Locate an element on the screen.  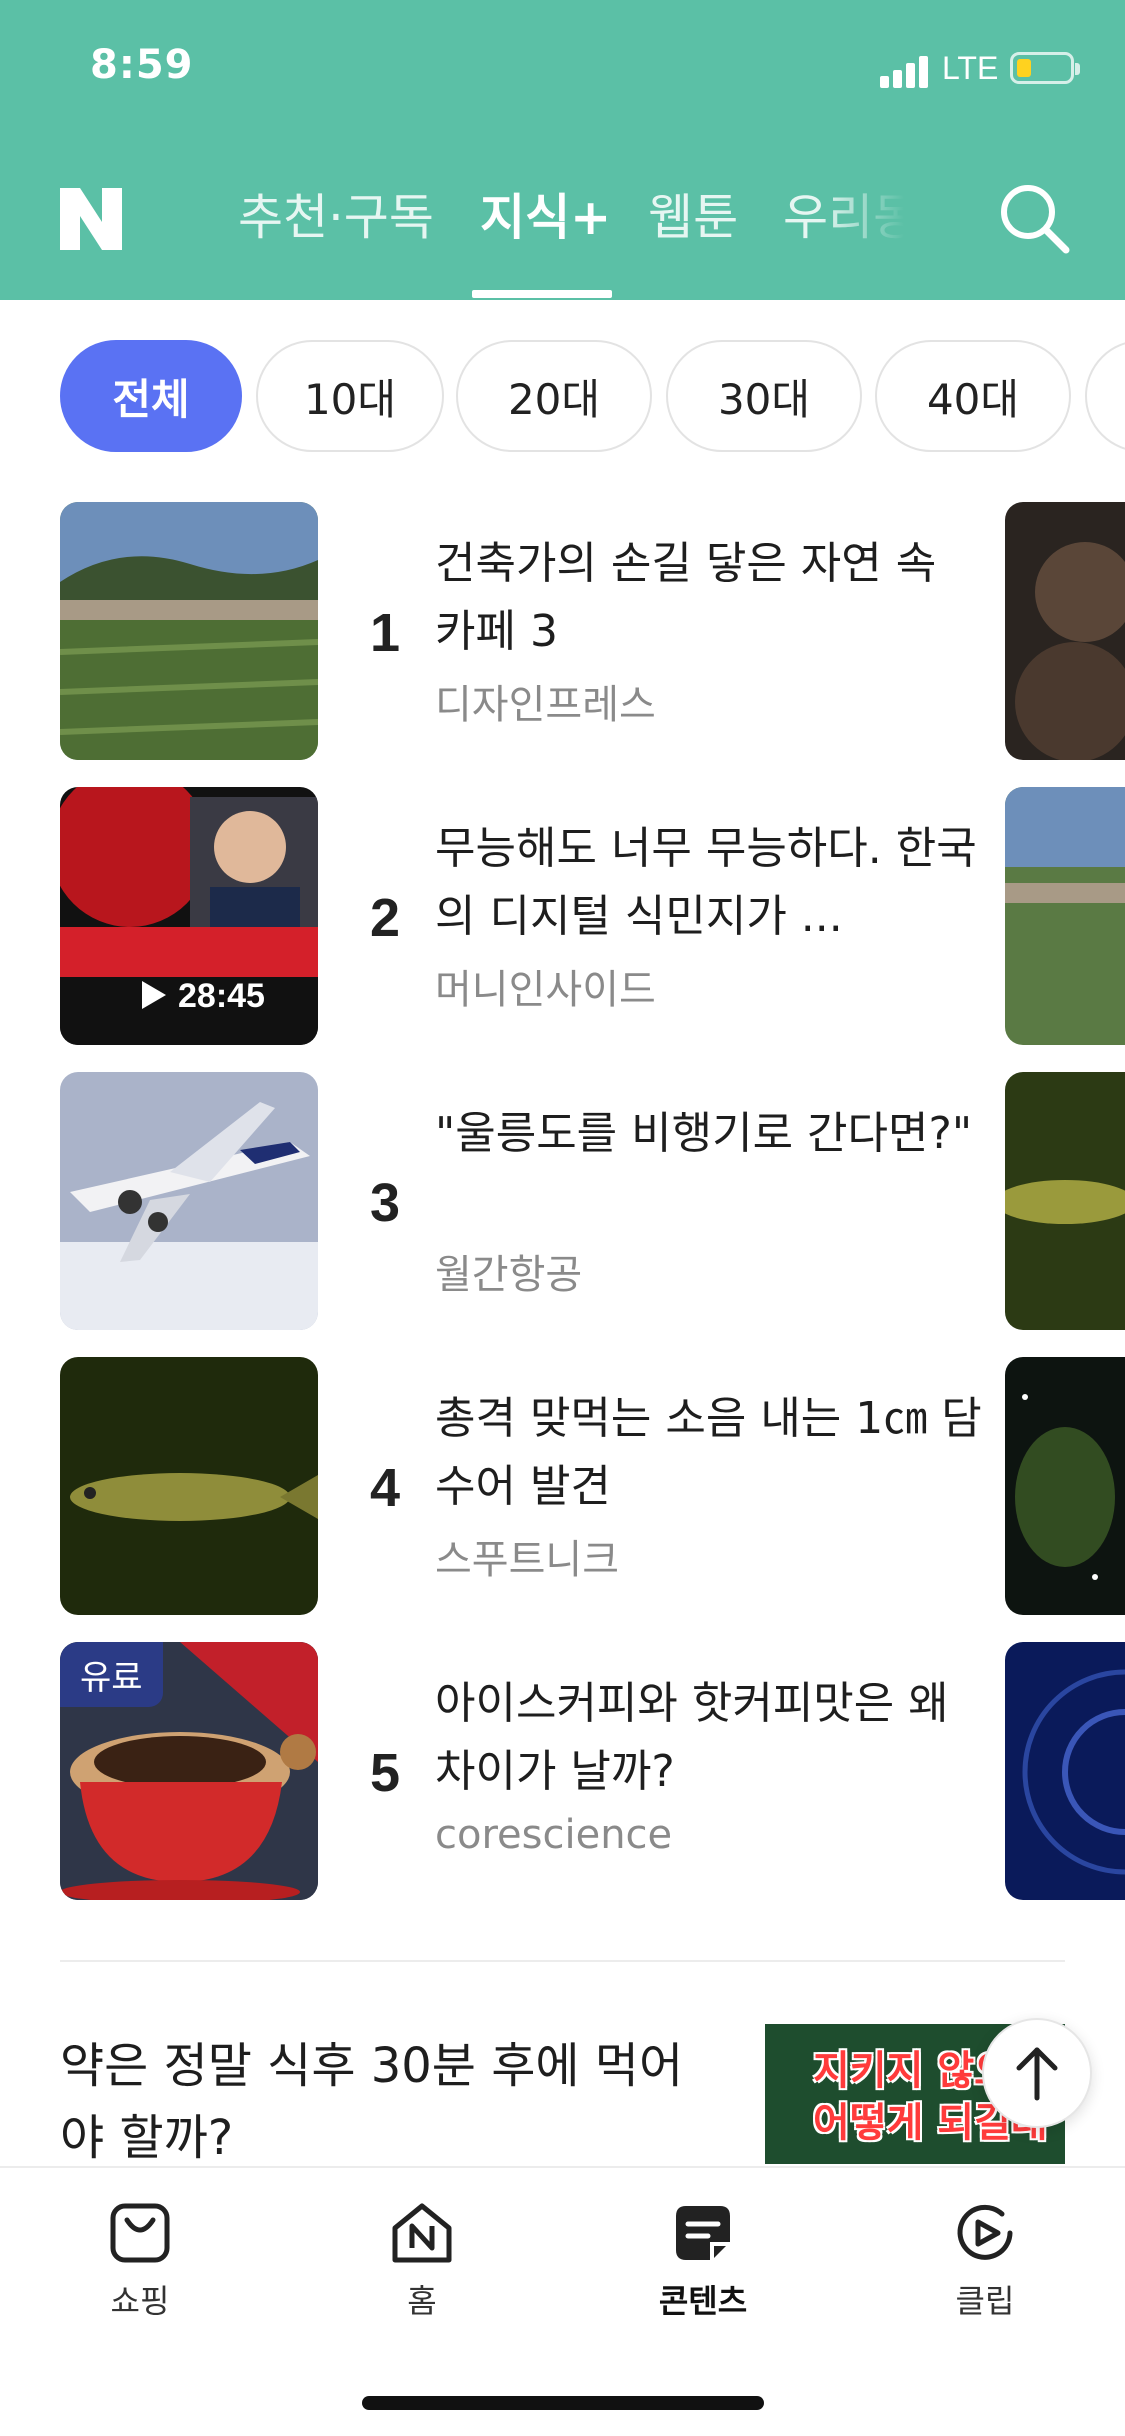
filter-chip-40s: 40대 is located at coordinates (973, 396).